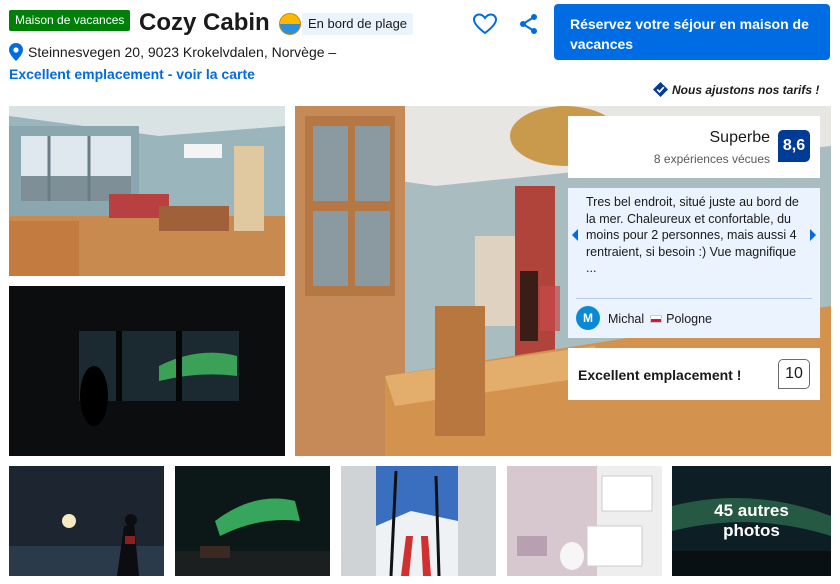 The height and width of the screenshot is (584, 840). Describe the element at coordinates (694, 298) in the screenshot. I see `divider` at that location.